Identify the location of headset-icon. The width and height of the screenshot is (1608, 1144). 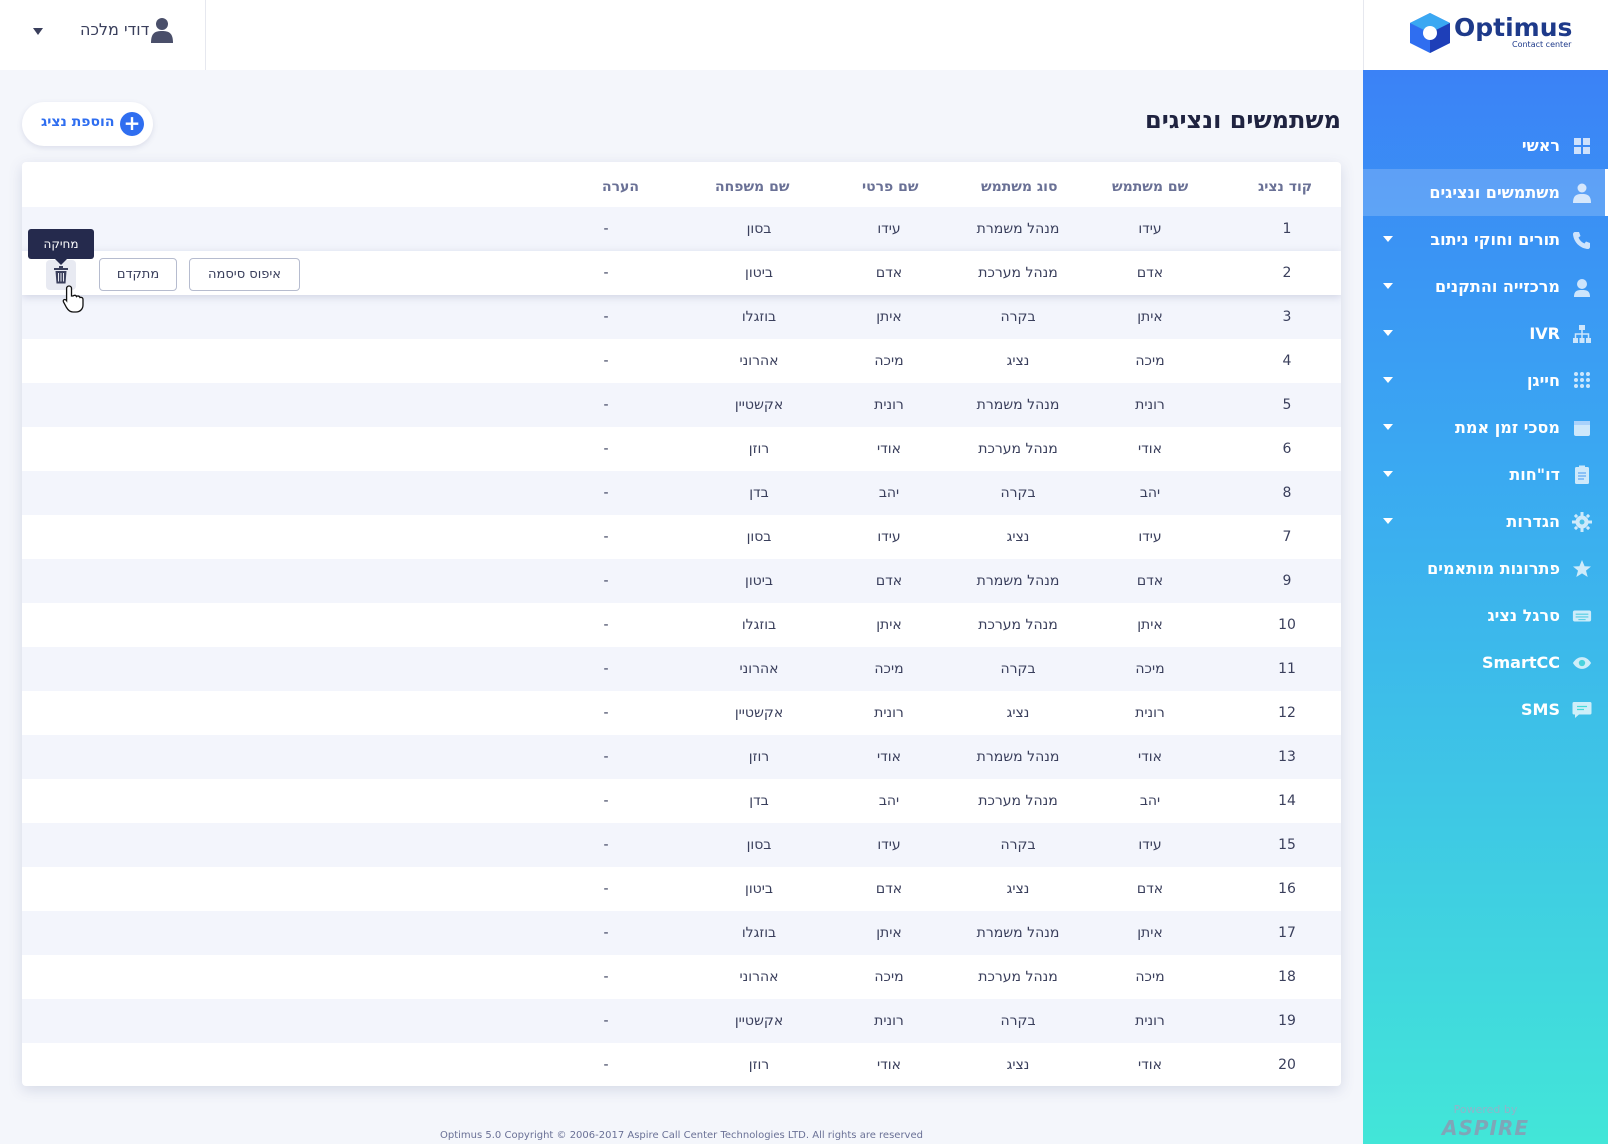
(1582, 287).